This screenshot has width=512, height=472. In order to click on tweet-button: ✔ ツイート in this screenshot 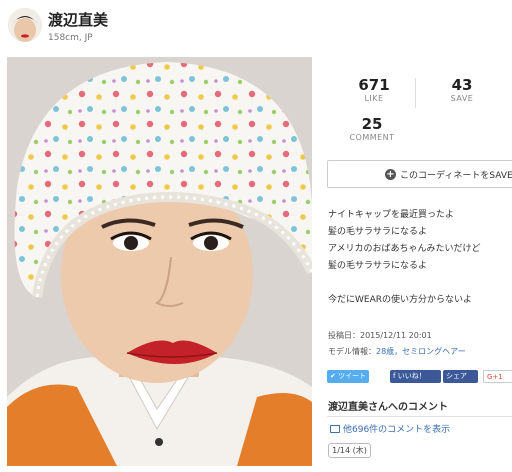, I will do `click(348, 376)`.